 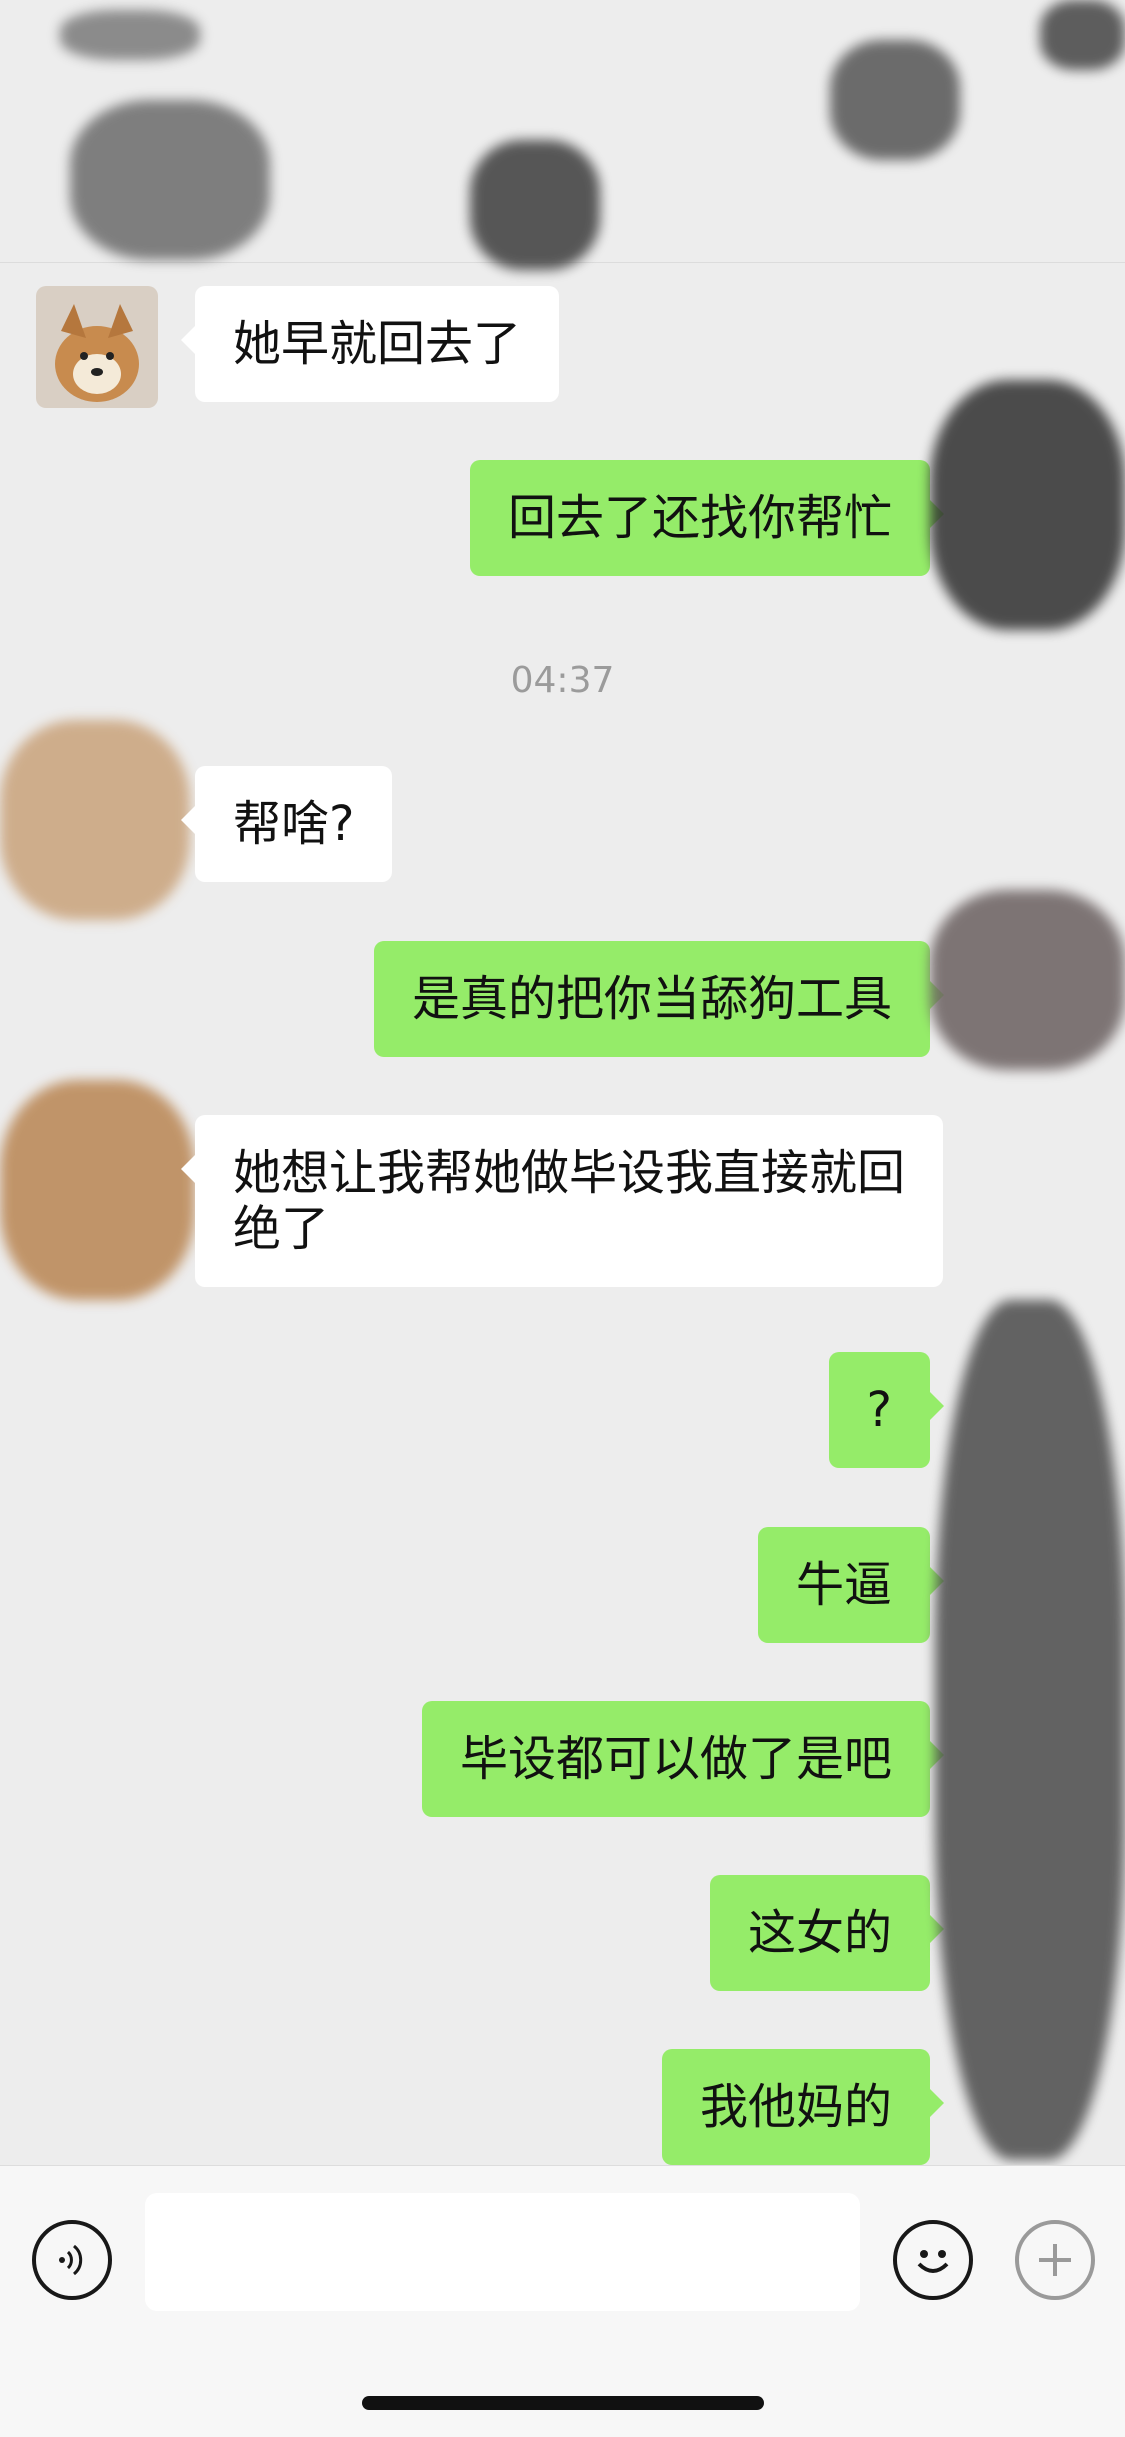 What do you see at coordinates (562, 680) in the screenshot?
I see `message-timestamp: 04:37` at bounding box center [562, 680].